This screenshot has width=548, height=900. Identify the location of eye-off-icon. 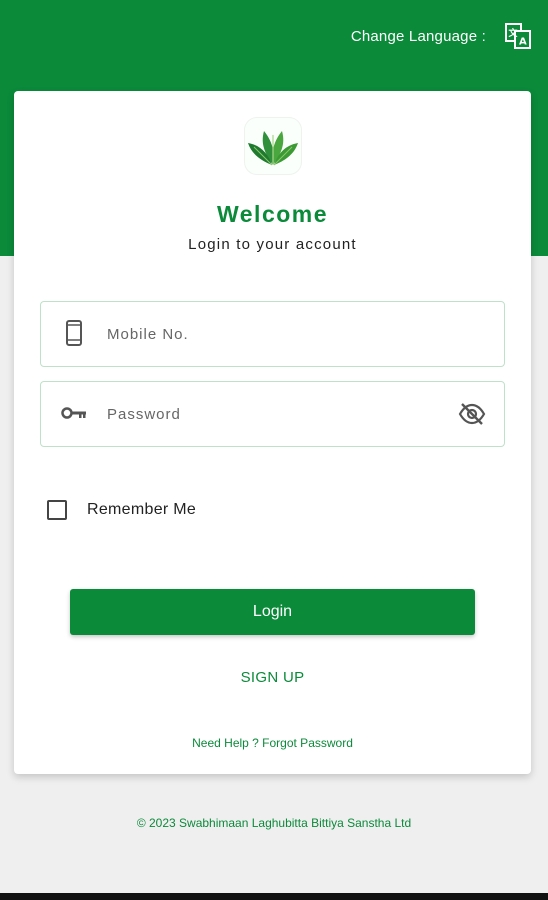
(472, 414).